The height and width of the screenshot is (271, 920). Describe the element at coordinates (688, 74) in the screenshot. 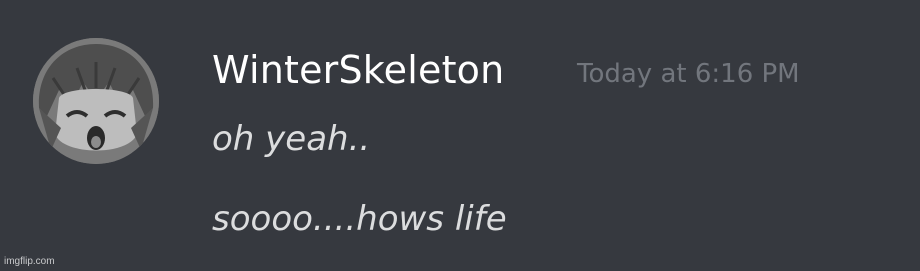

I see `timestamp: Today at 6:16 PM` at that location.